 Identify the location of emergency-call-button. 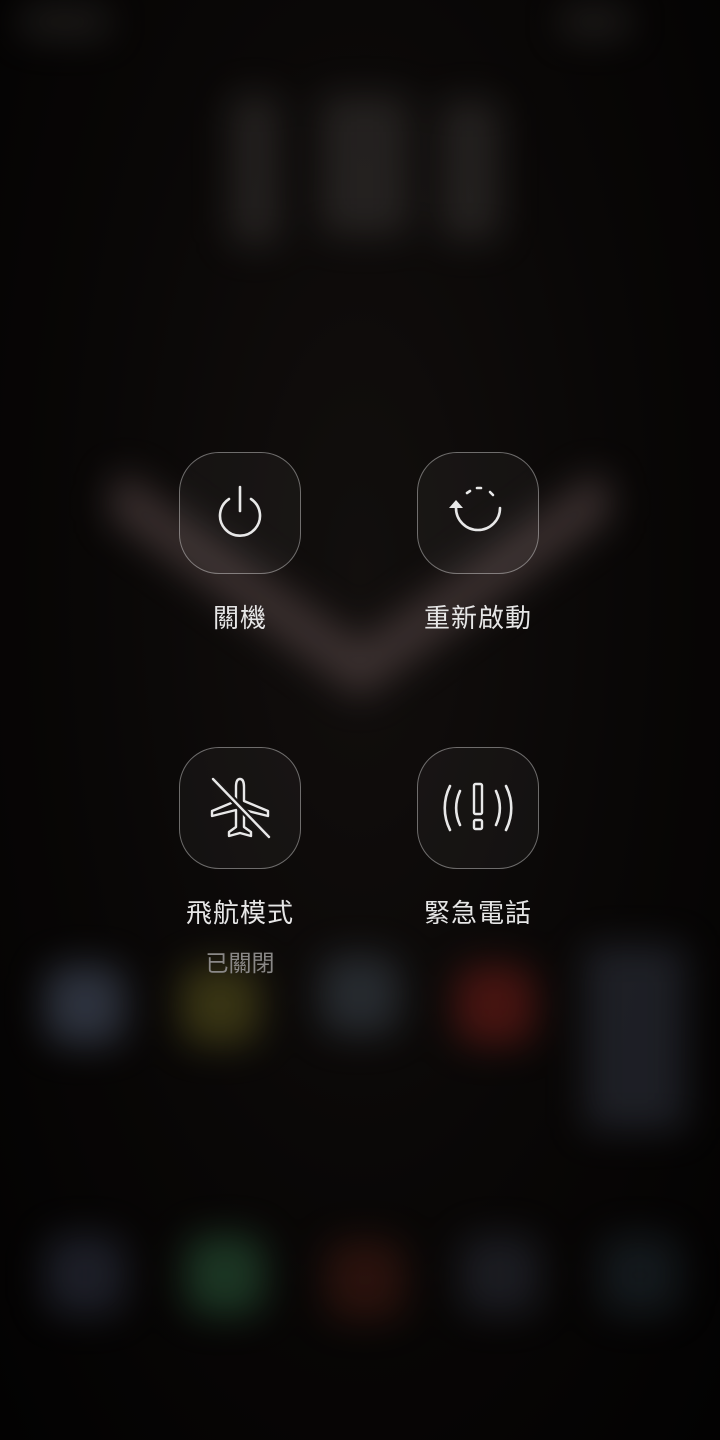
(478, 808).